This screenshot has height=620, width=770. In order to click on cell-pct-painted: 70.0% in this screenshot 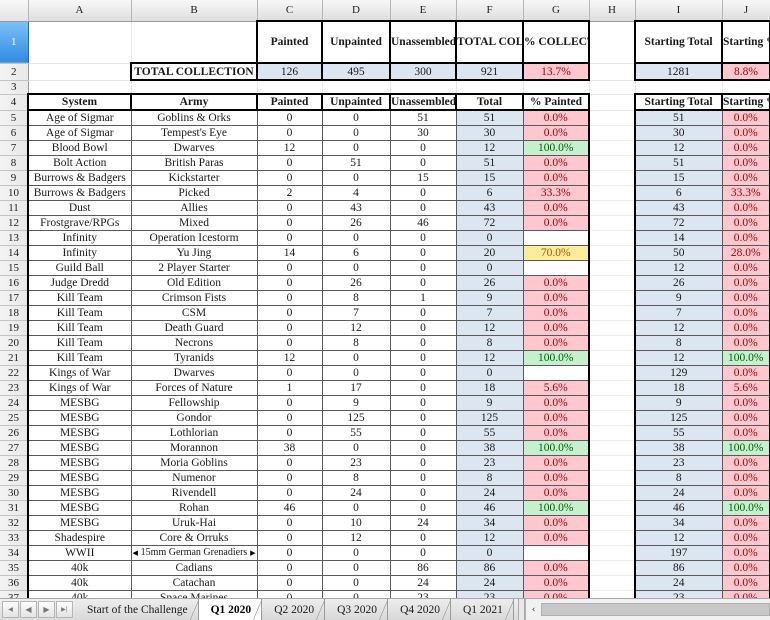, I will do `click(556, 253)`.